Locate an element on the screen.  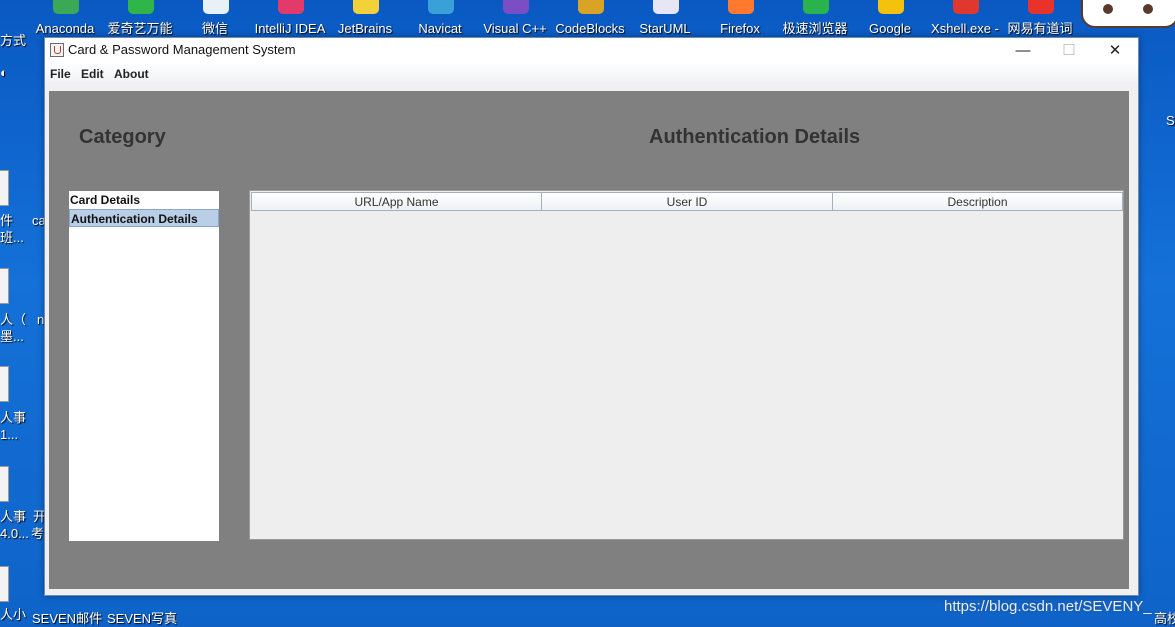
desktop-label-fragment: S is located at coordinates (1170, 120).